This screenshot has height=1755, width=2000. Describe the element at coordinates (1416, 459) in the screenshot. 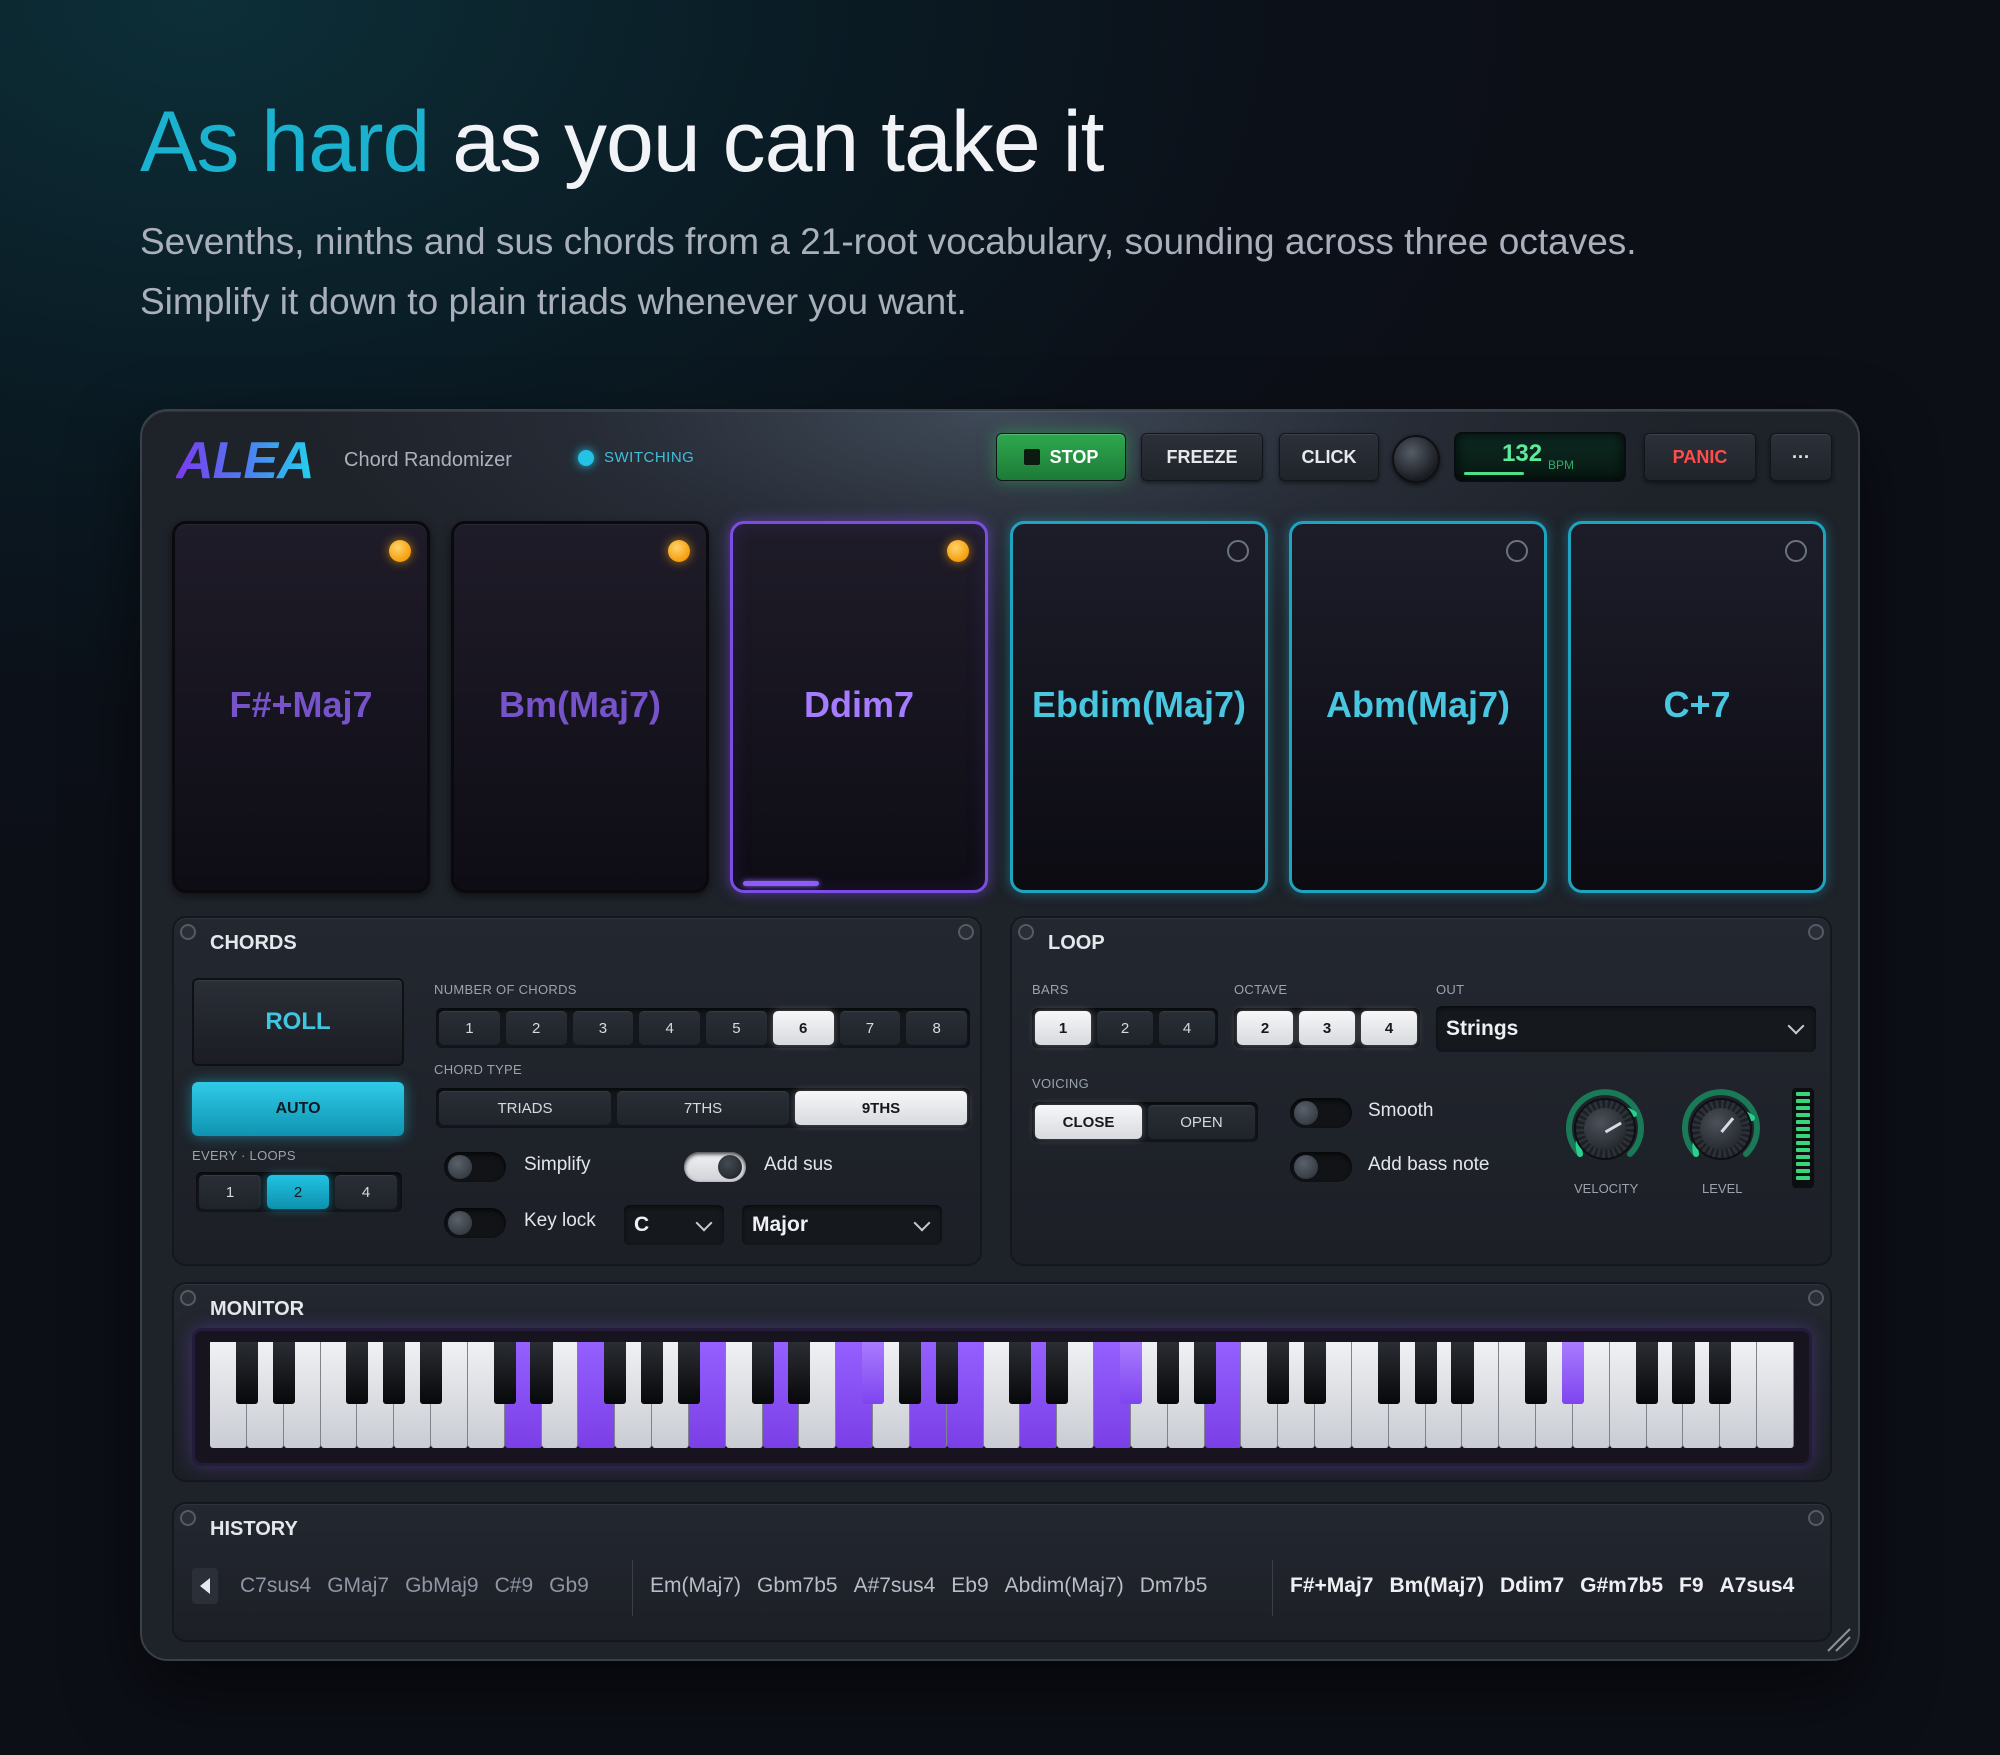

I see `click-volume-knob` at that location.